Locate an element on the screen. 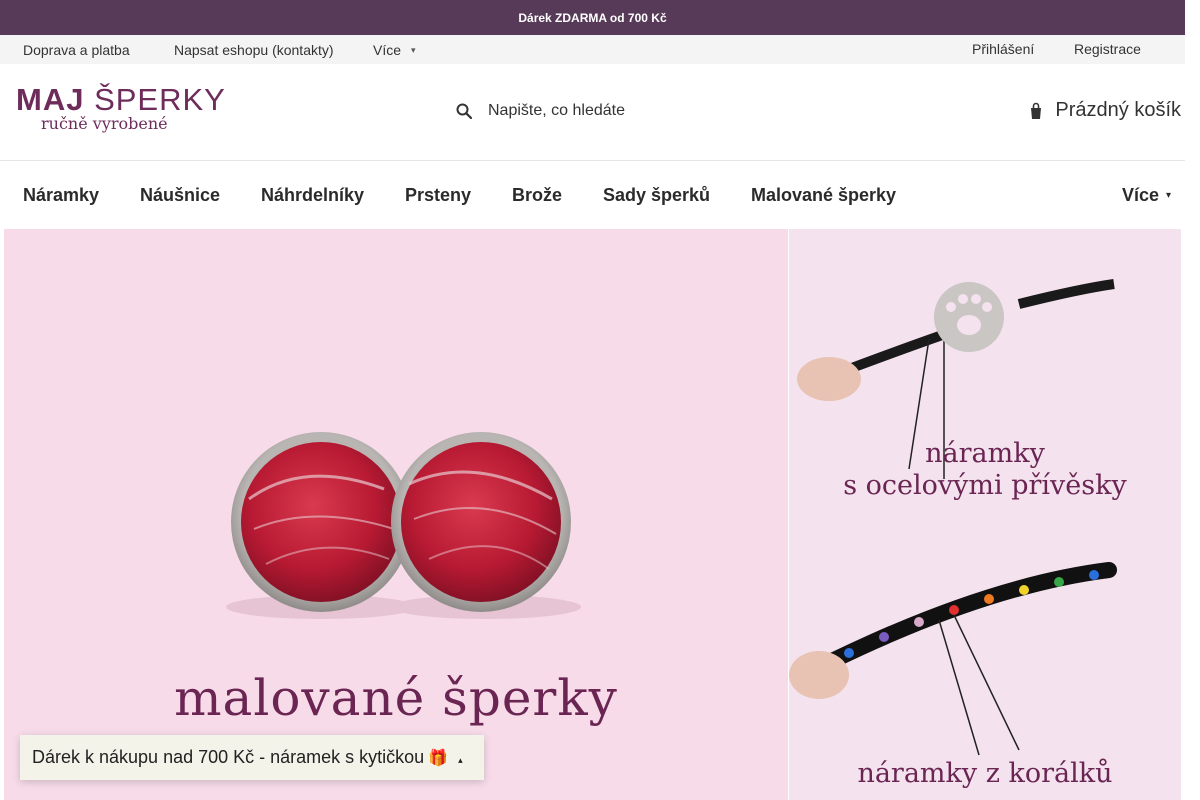 This screenshot has height=800, width=1200. top-nav-more-link: Více ▾ is located at coordinates (394, 50).